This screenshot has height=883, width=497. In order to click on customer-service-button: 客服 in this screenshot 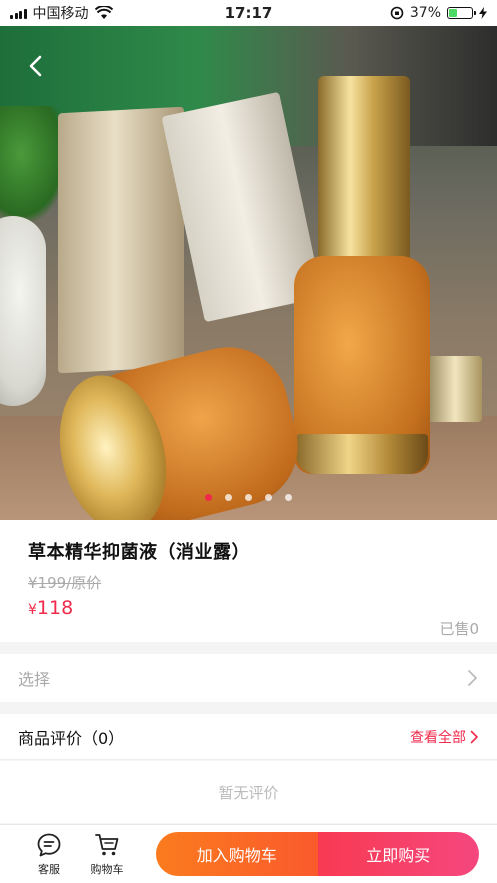, I will do `click(49, 854)`.